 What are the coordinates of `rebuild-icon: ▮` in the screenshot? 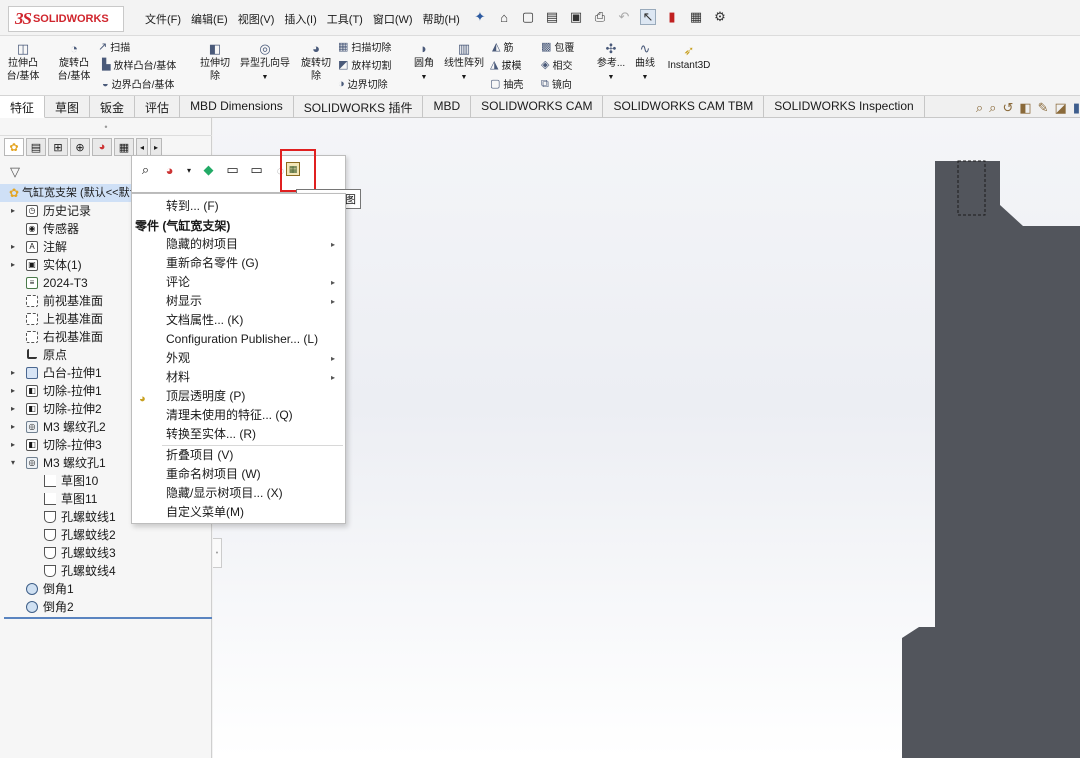 It's located at (672, 17).